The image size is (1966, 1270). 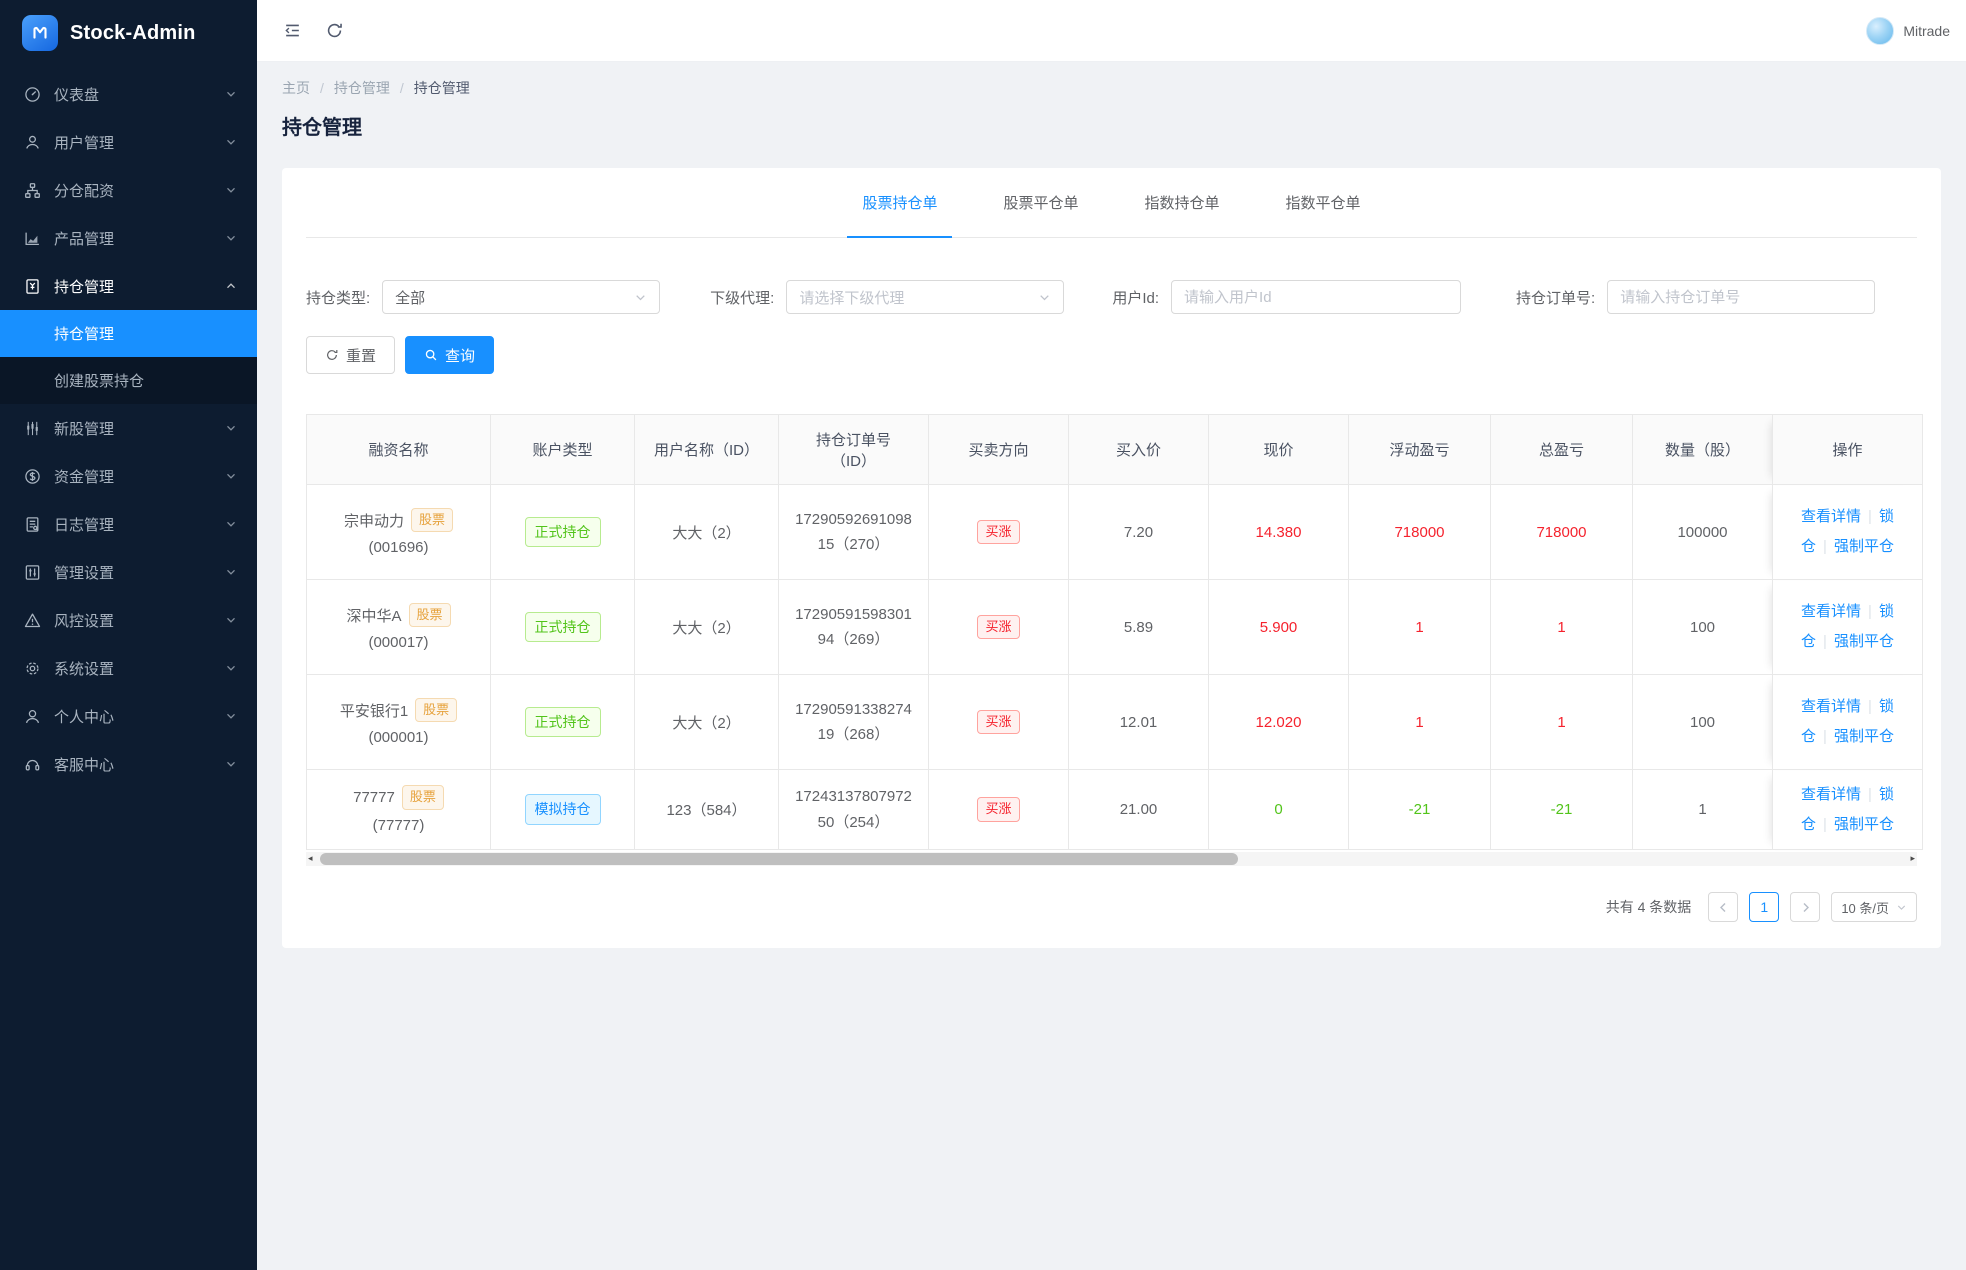 I want to click on user-id-label: 用户Id:, so click(x=1136, y=298).